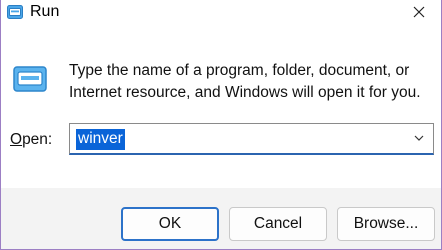  What do you see at coordinates (251, 139) in the screenshot?
I see `open-combobox: winver` at bounding box center [251, 139].